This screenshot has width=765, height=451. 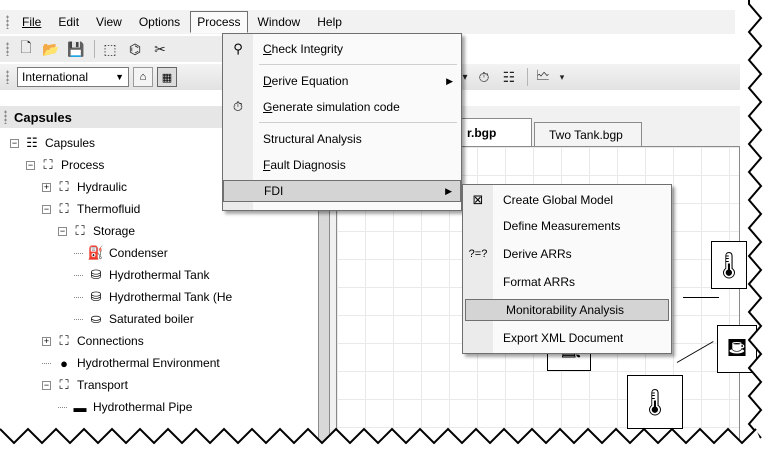 What do you see at coordinates (482, 132) in the screenshot?
I see `tab-label: r.bgp` at bounding box center [482, 132].